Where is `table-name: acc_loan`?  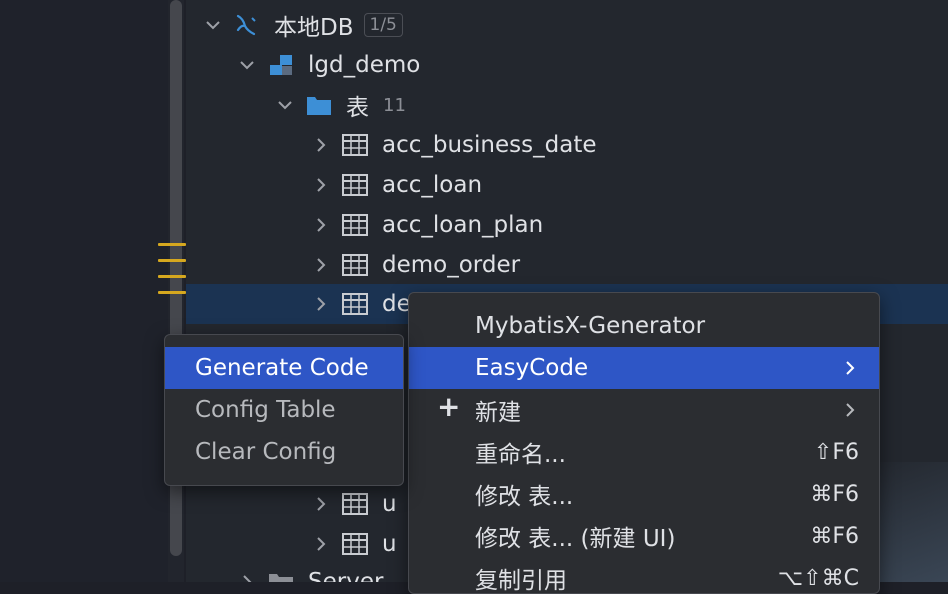
table-name: acc_loan is located at coordinates (432, 185).